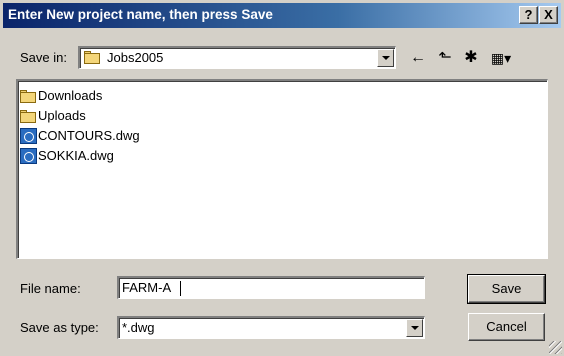  Describe the element at coordinates (237, 57) in the screenshot. I see `save-in-dropdown: Jobs2005` at that location.